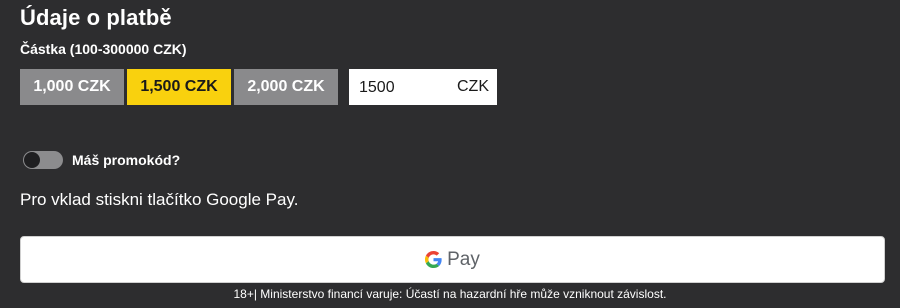  What do you see at coordinates (433, 259) in the screenshot?
I see `google-g-icon` at bounding box center [433, 259].